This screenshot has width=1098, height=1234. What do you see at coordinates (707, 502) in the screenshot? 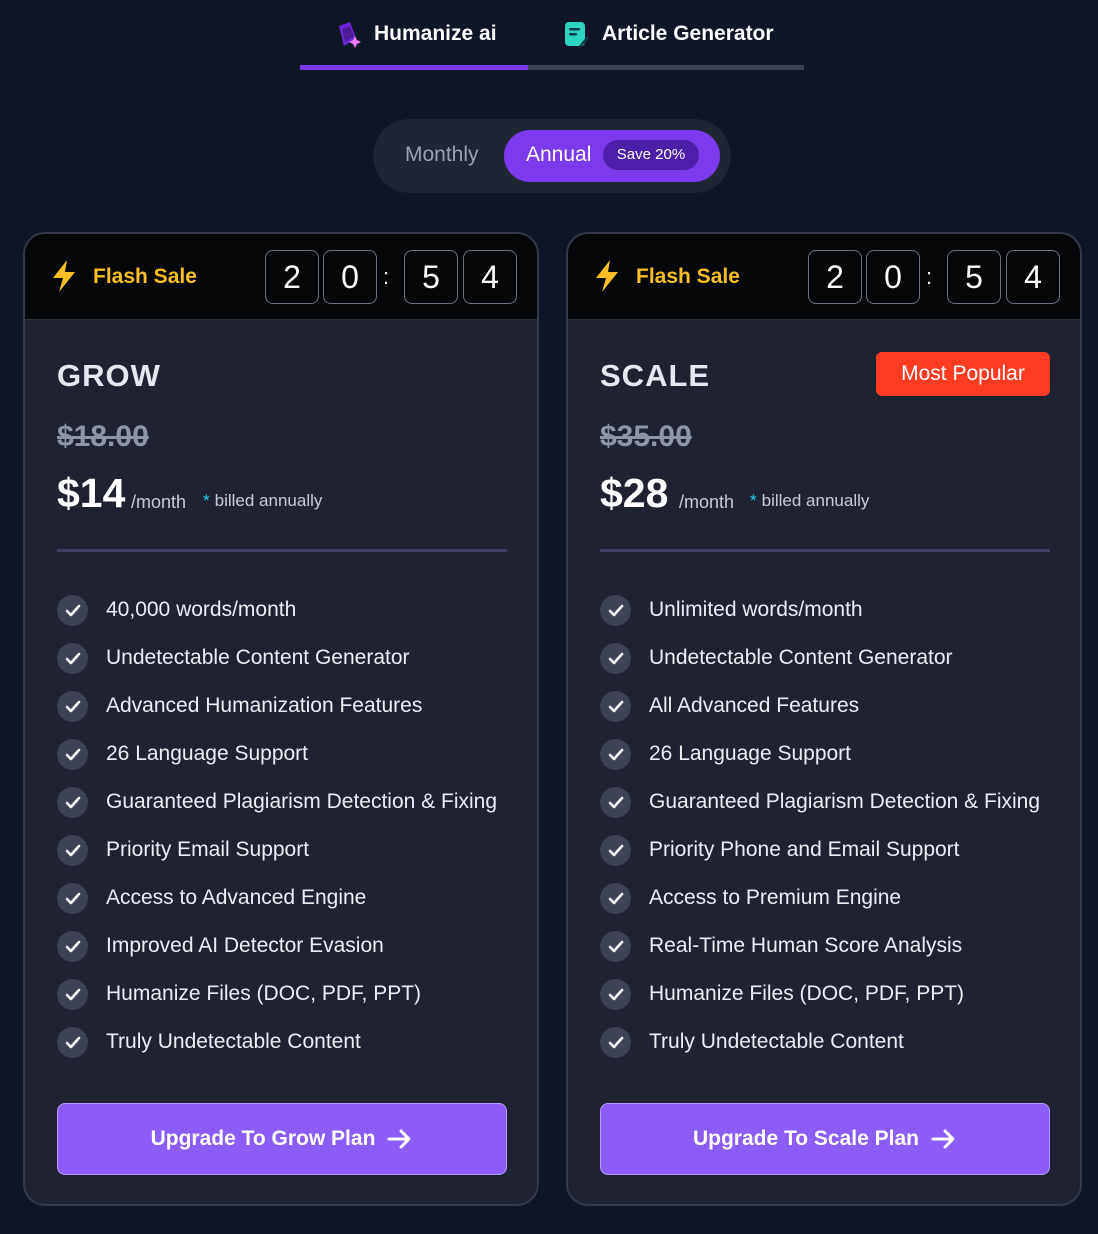
I see `price-period: /month` at bounding box center [707, 502].